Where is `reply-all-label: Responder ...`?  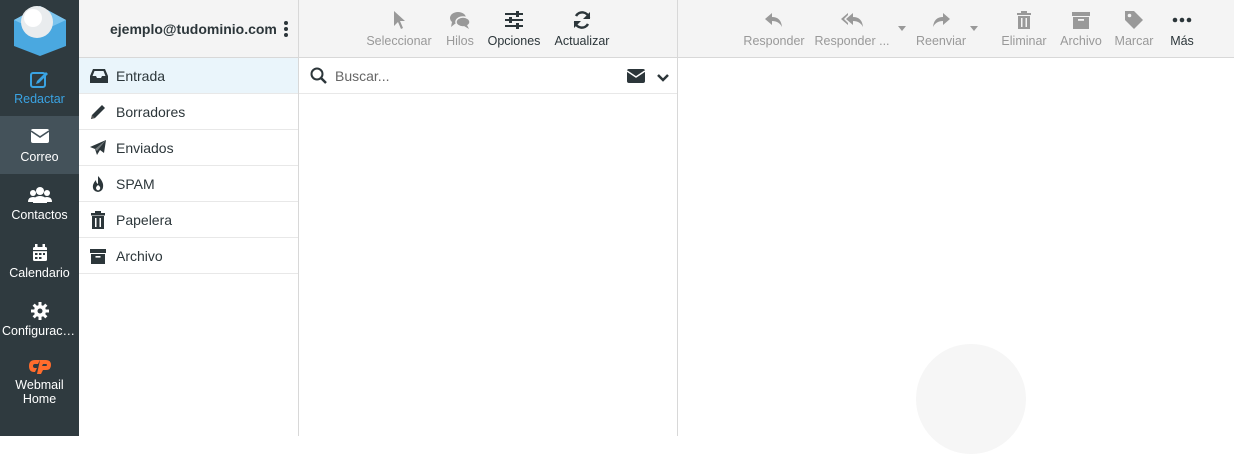
reply-all-label: Responder ... is located at coordinates (852, 41).